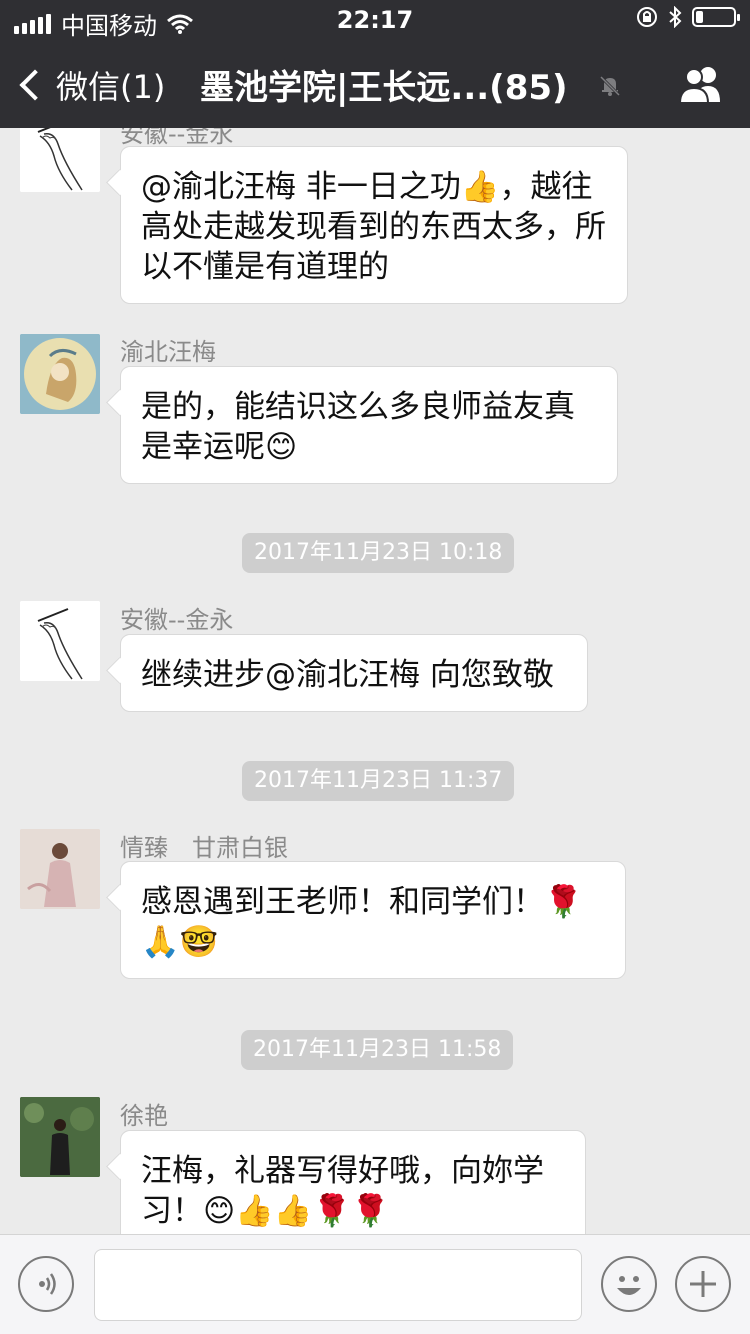 The image size is (750, 1334). I want to click on voice-input-button, so click(46, 1284).